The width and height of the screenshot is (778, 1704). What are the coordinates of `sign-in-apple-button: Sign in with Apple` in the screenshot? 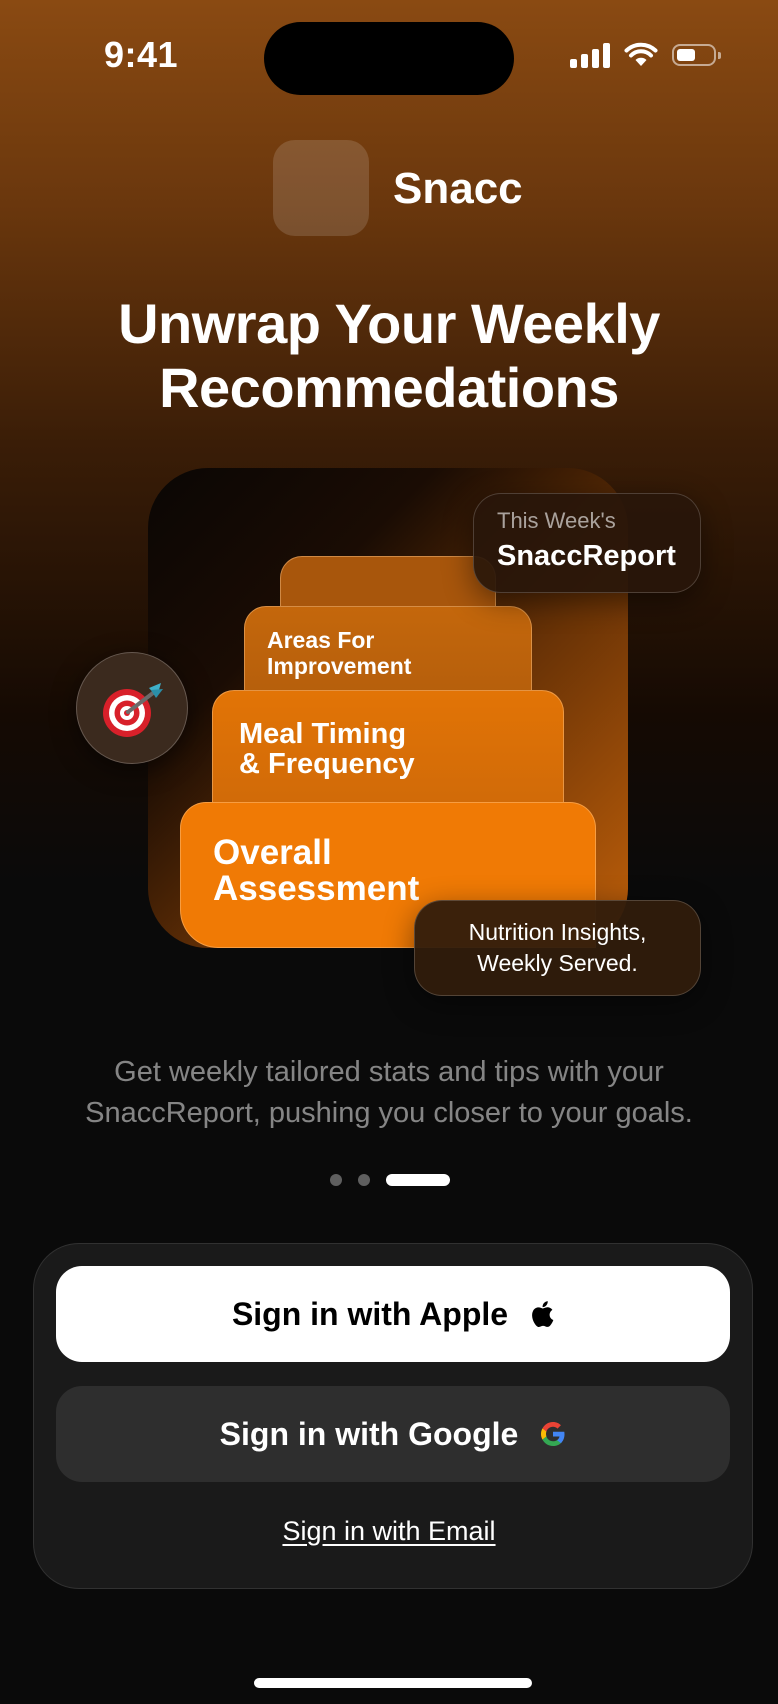 It's located at (393, 1314).